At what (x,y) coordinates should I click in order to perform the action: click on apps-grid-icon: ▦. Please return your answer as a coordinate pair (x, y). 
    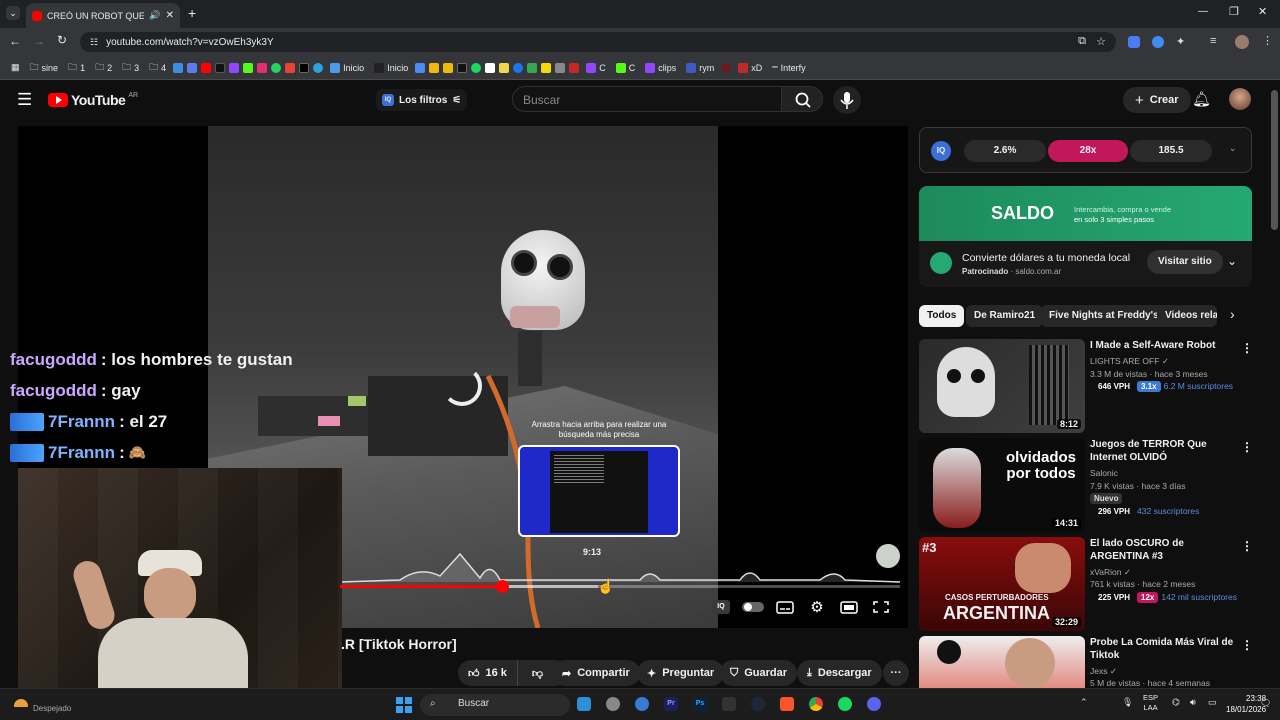
    Looking at the image, I should click on (15, 68).